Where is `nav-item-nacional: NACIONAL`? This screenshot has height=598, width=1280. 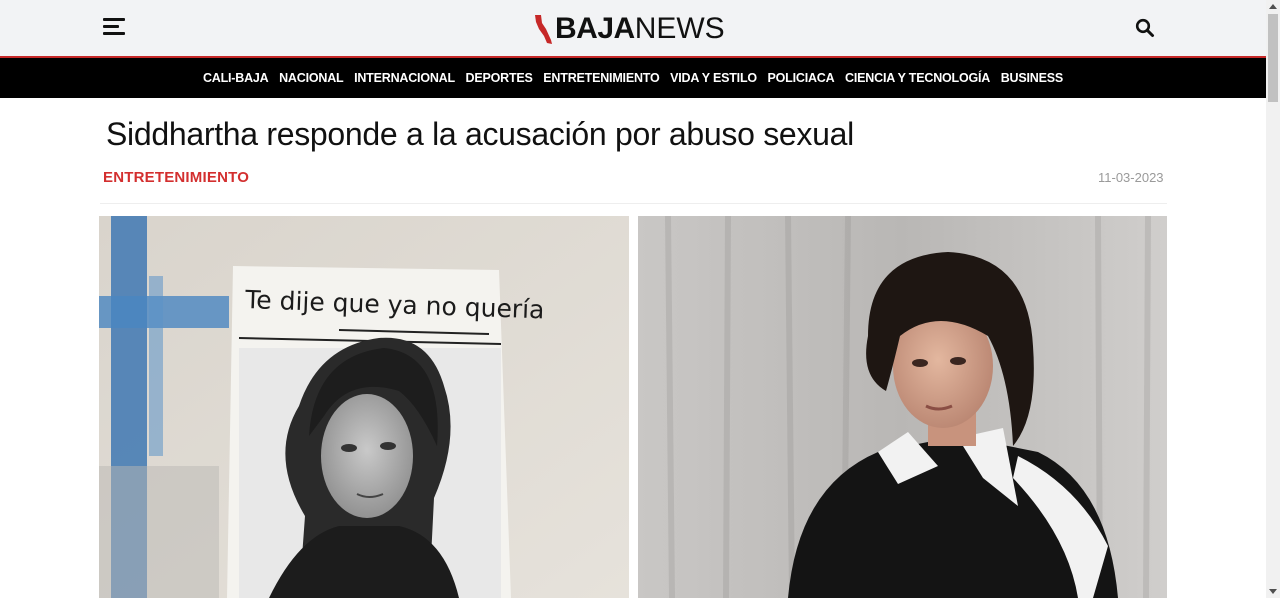
nav-item-nacional: NACIONAL is located at coordinates (311, 78).